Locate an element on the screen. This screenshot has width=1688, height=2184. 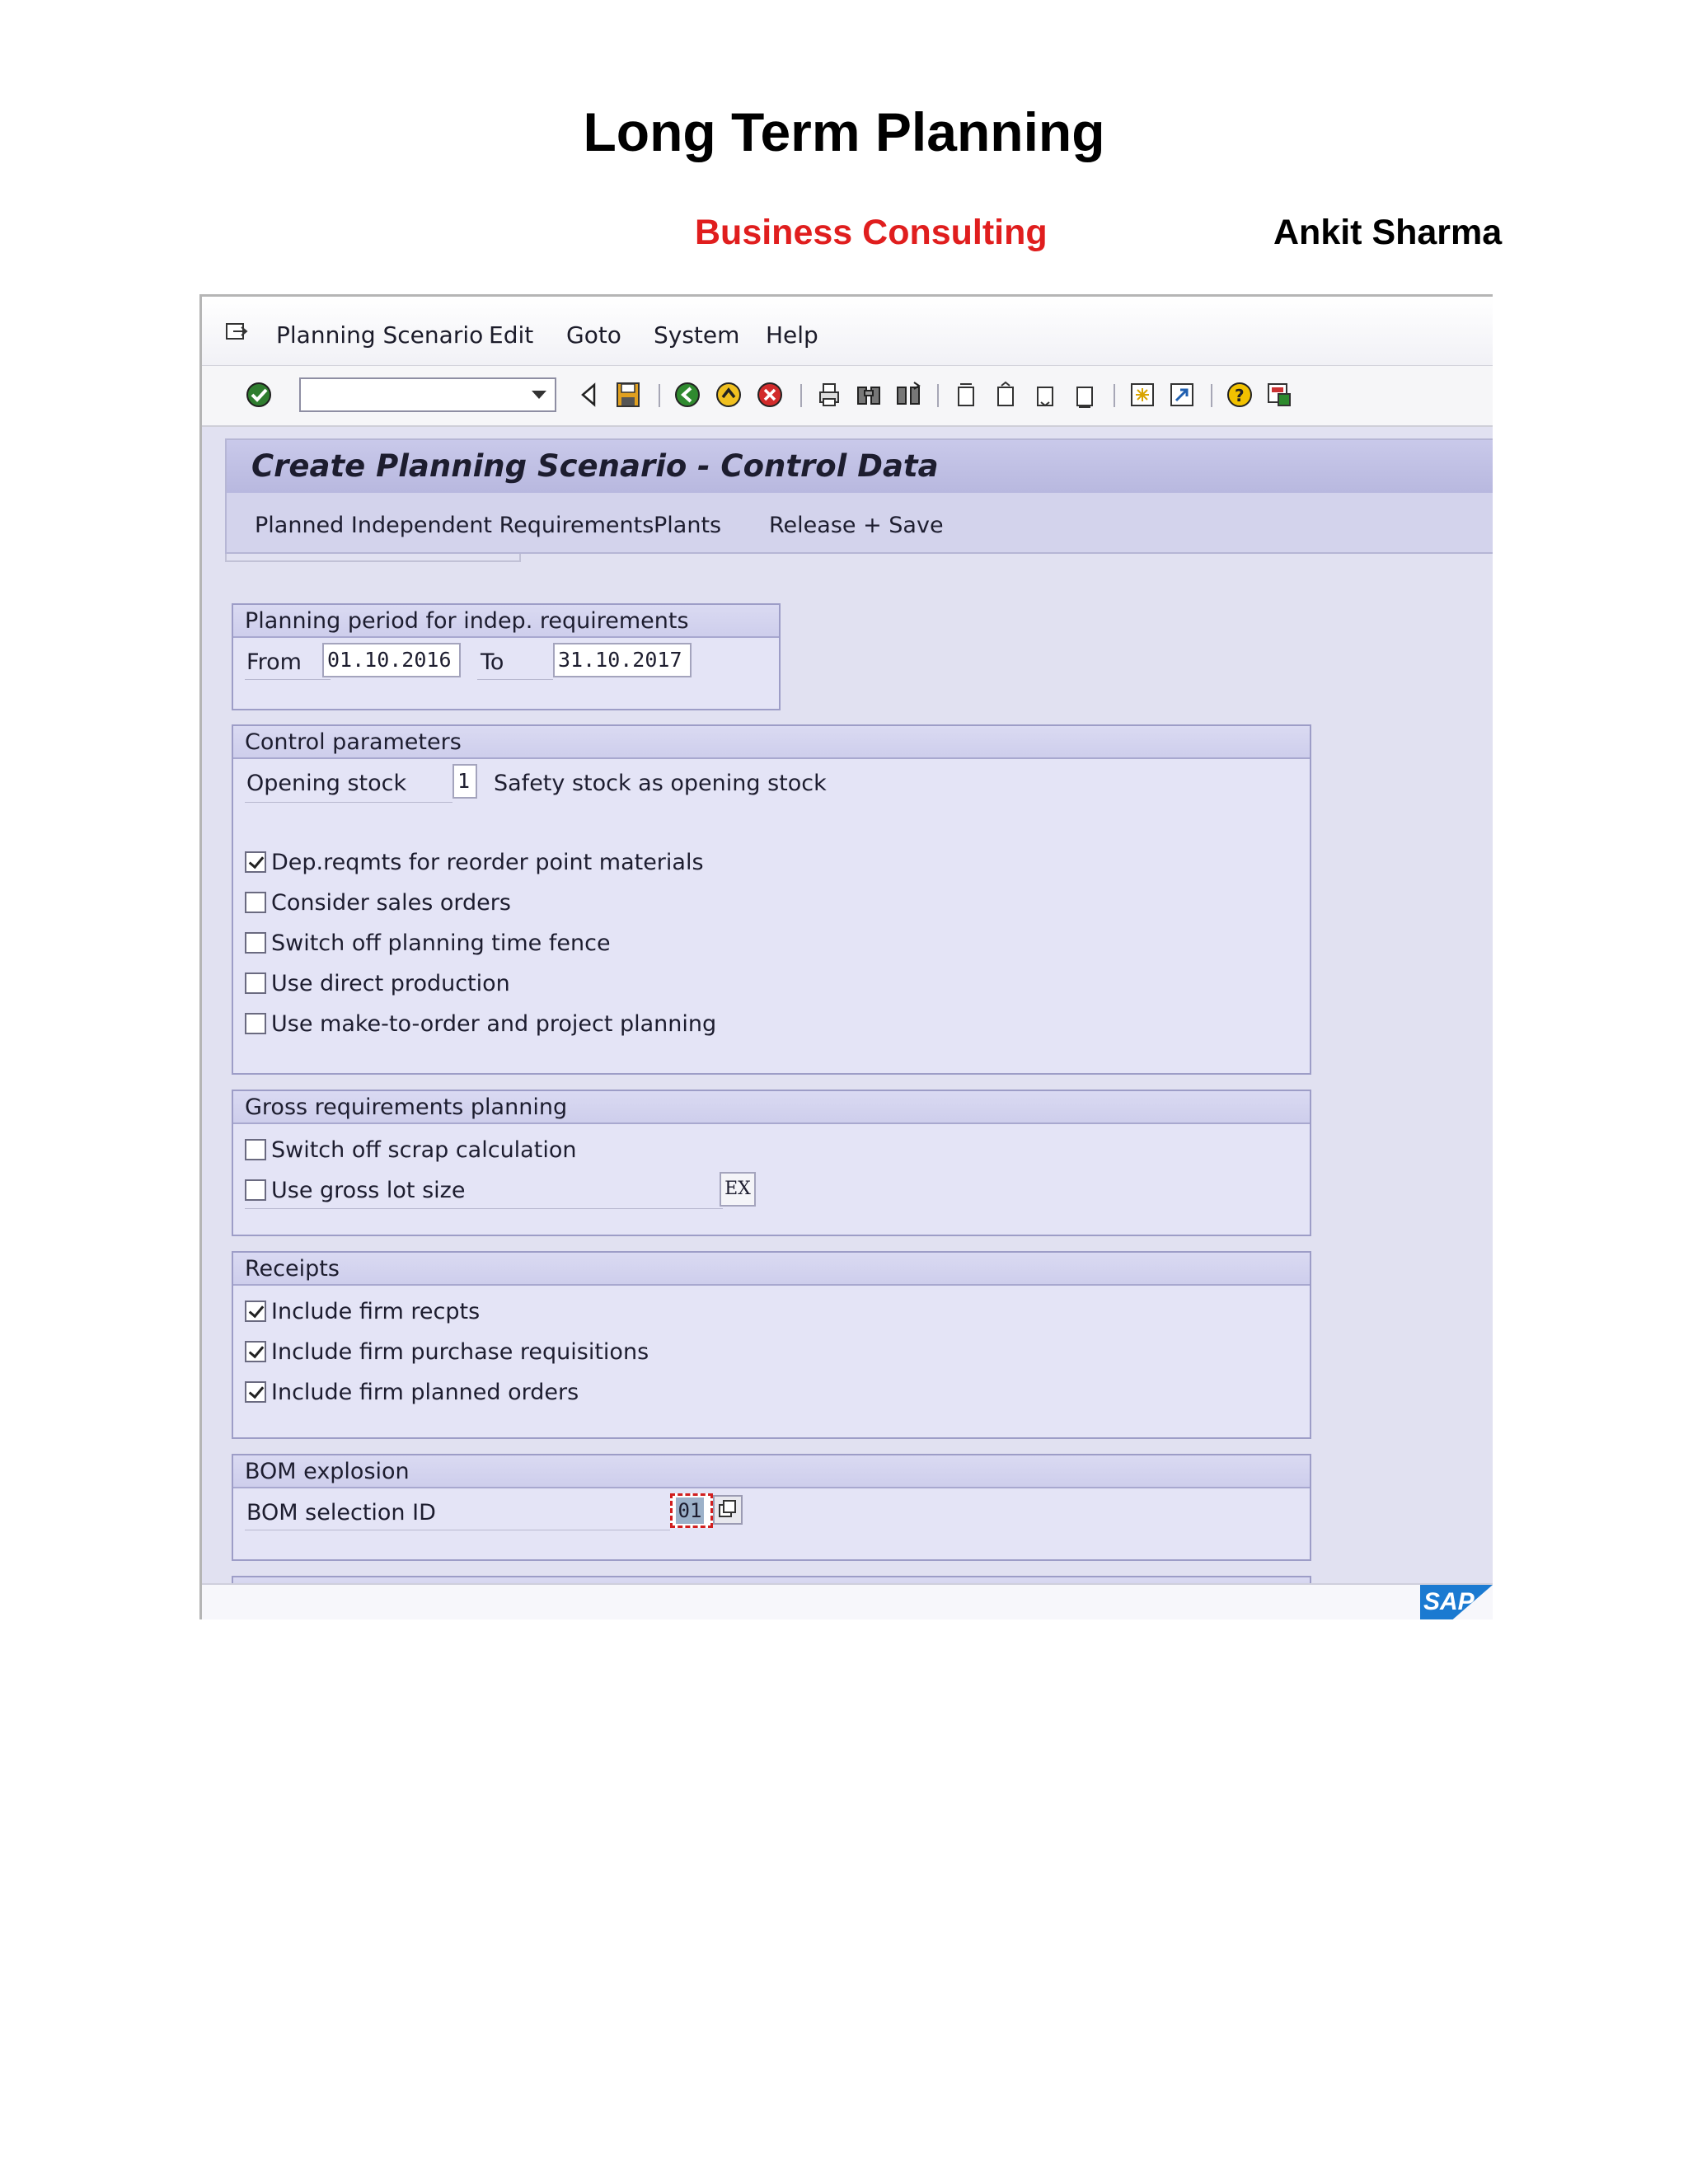
checkbox-make-to-order is located at coordinates (255, 1023).